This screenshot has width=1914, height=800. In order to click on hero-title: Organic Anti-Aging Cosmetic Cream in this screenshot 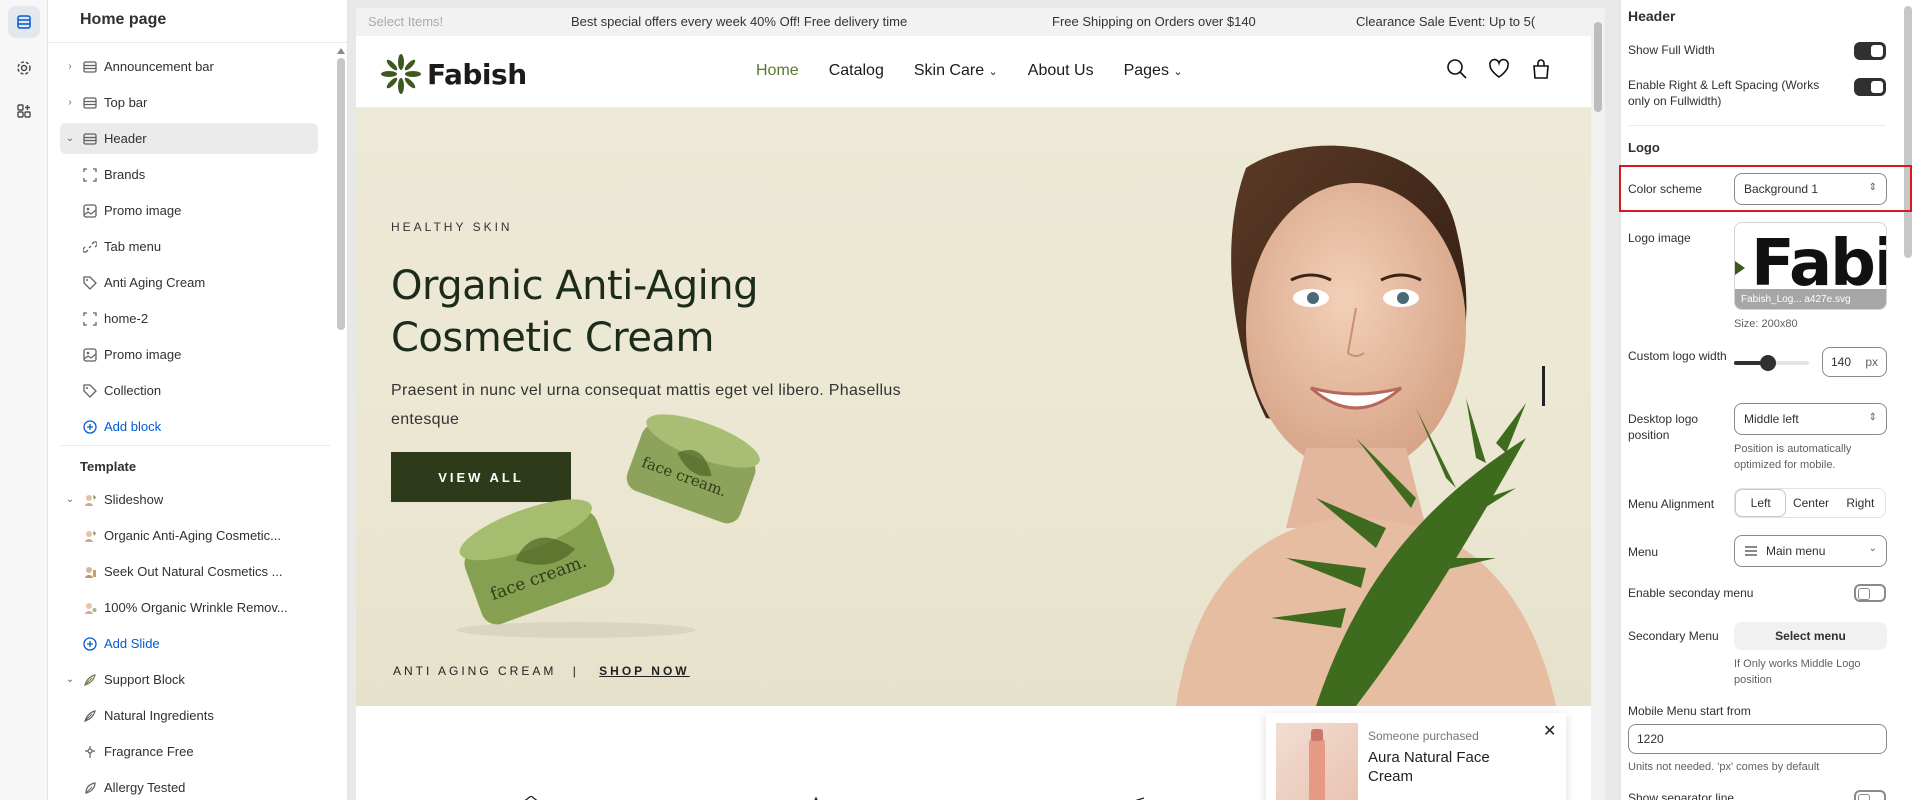, I will do `click(574, 312)`.